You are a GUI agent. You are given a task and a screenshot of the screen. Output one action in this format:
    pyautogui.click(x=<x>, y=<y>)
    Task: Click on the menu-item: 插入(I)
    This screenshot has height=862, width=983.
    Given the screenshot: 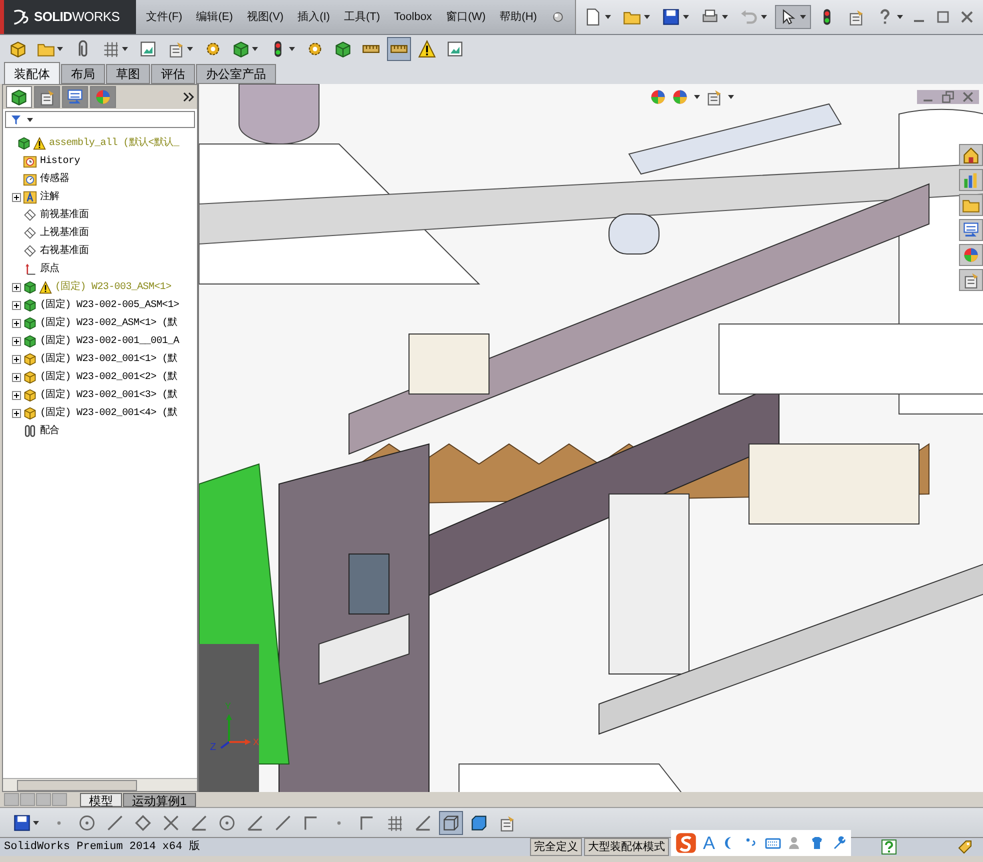 What is the action you would take?
    pyautogui.click(x=314, y=17)
    